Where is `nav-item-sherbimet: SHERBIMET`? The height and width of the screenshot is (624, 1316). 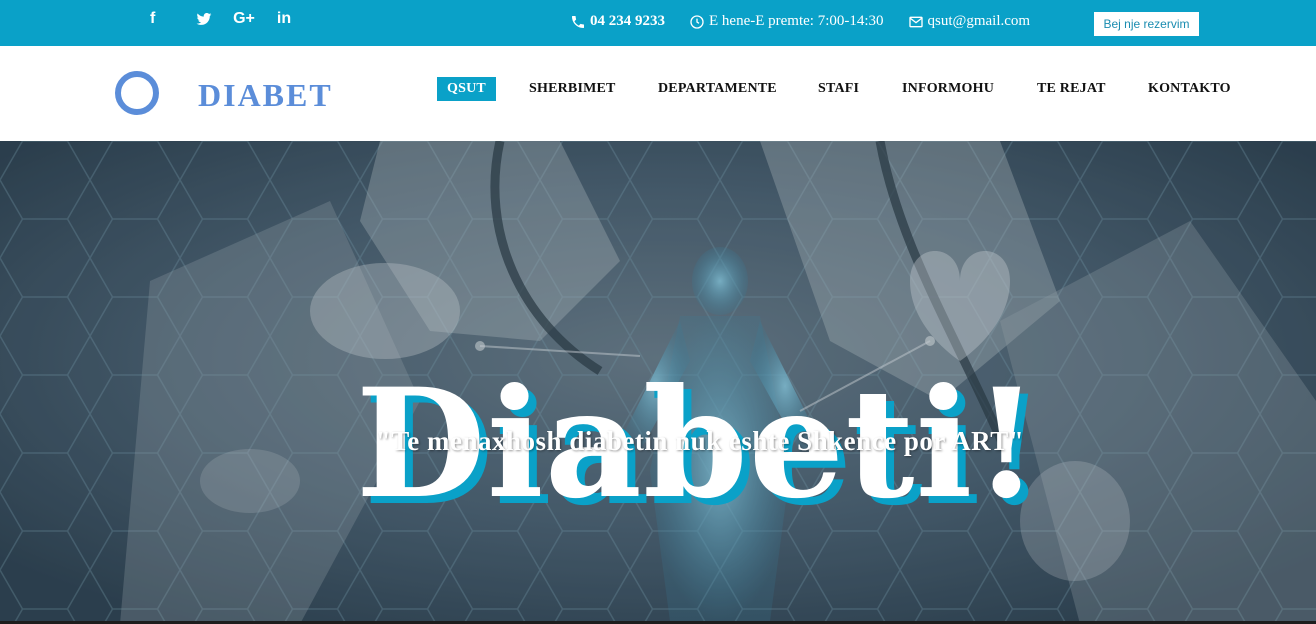
nav-item-sherbimet: SHERBIMET is located at coordinates (572, 89).